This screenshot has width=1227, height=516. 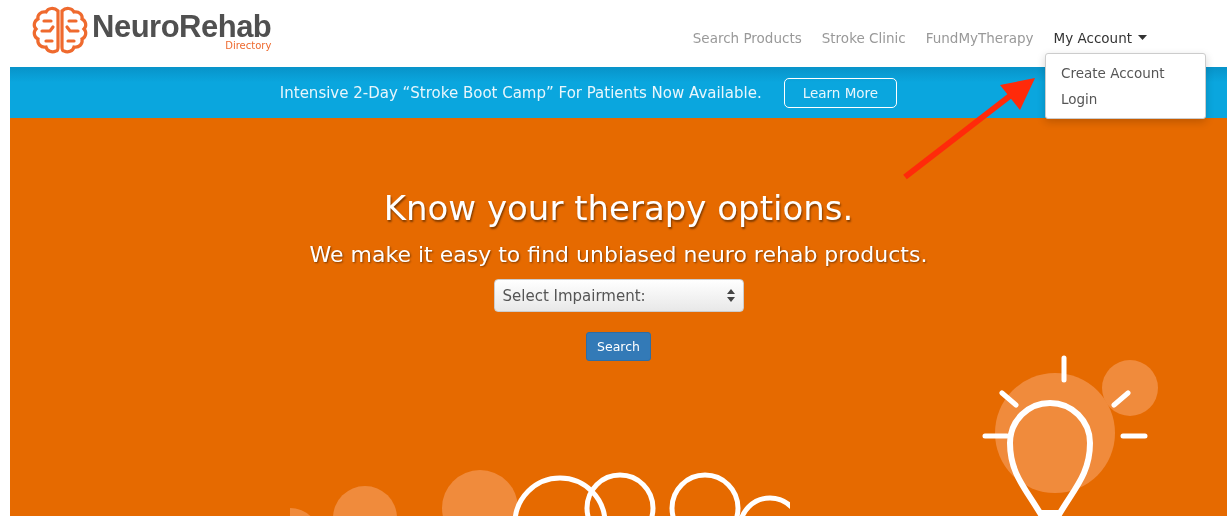 I want to click on impairment-select: Select Impairment:, so click(x=618, y=295).